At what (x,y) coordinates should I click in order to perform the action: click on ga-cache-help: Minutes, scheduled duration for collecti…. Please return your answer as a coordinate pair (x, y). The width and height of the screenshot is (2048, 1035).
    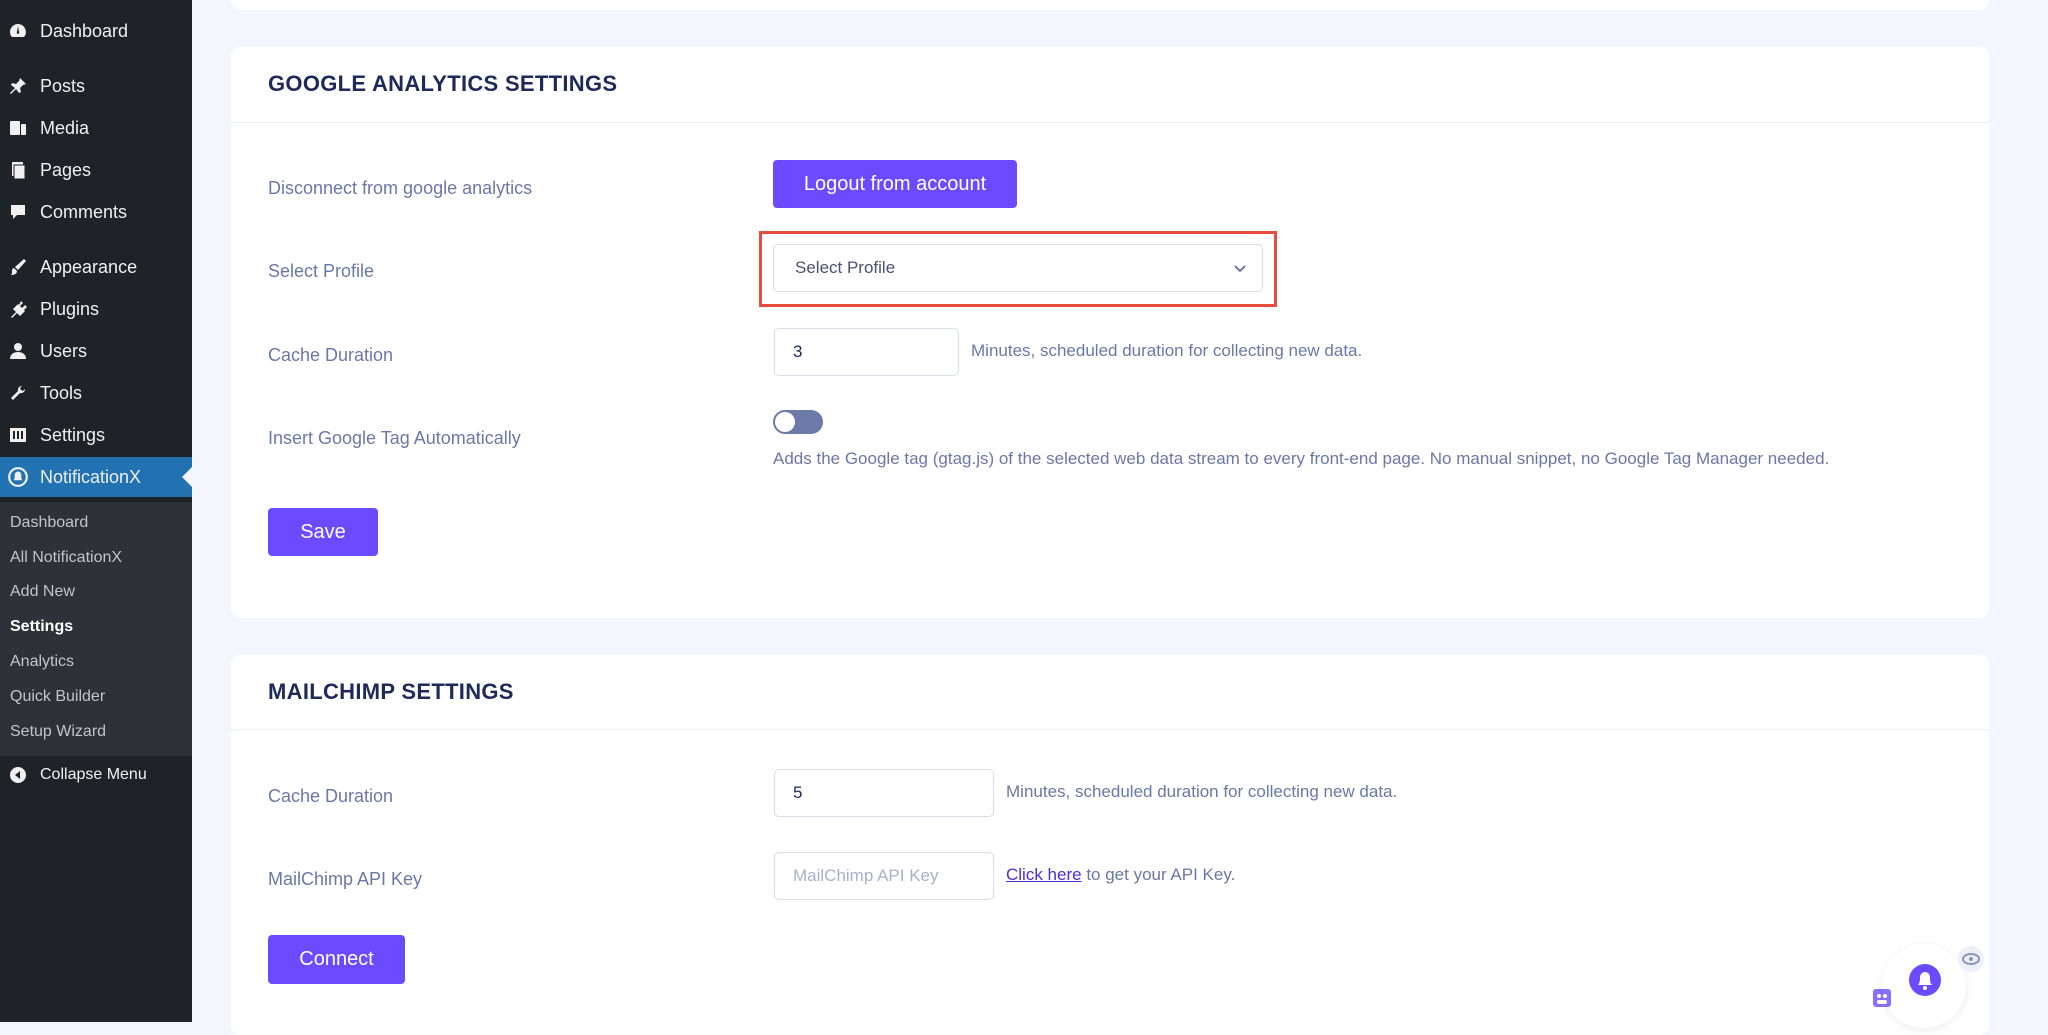
    Looking at the image, I should click on (1167, 350).